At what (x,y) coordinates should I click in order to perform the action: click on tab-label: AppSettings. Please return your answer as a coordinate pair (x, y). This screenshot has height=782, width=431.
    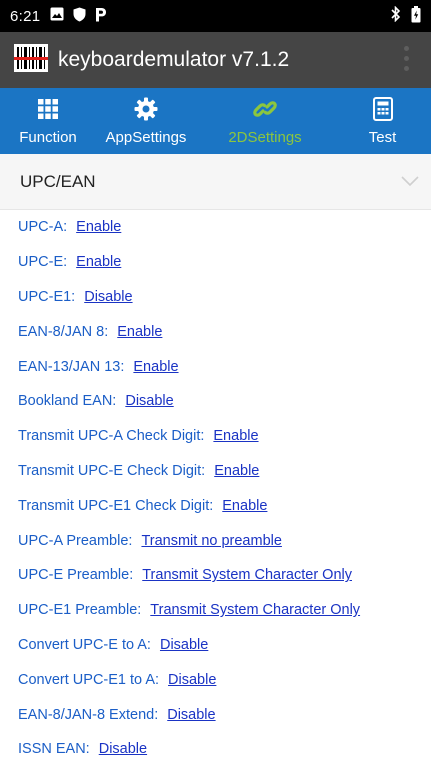
    Looking at the image, I should click on (146, 137).